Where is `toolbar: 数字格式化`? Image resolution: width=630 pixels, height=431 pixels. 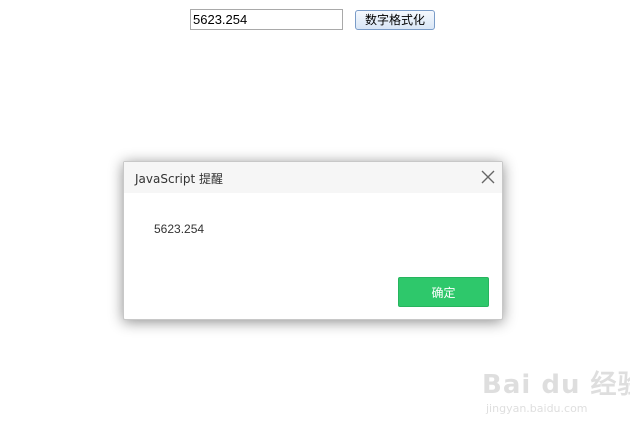 toolbar: 数字格式化 is located at coordinates (315, 20).